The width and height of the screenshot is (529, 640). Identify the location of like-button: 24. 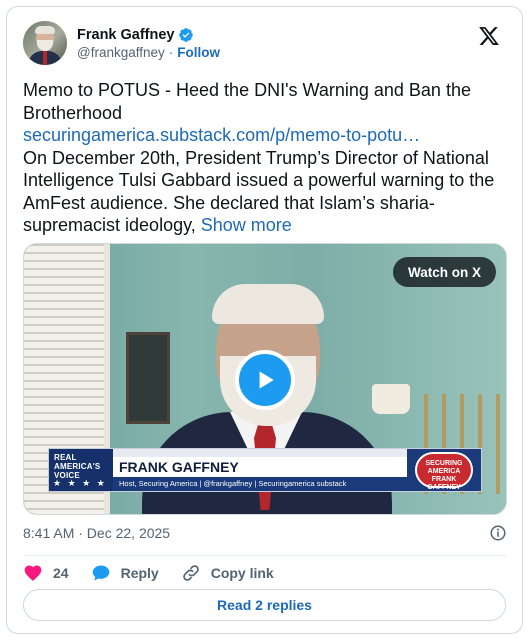
(46, 573).